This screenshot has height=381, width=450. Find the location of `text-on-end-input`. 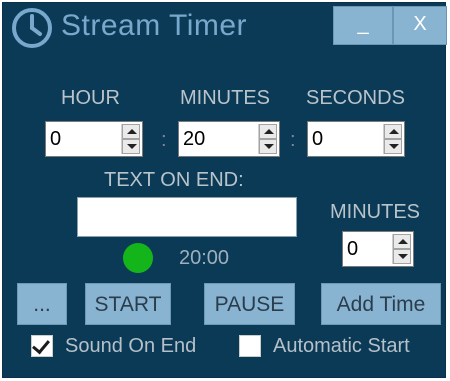

text-on-end-input is located at coordinates (187, 217).